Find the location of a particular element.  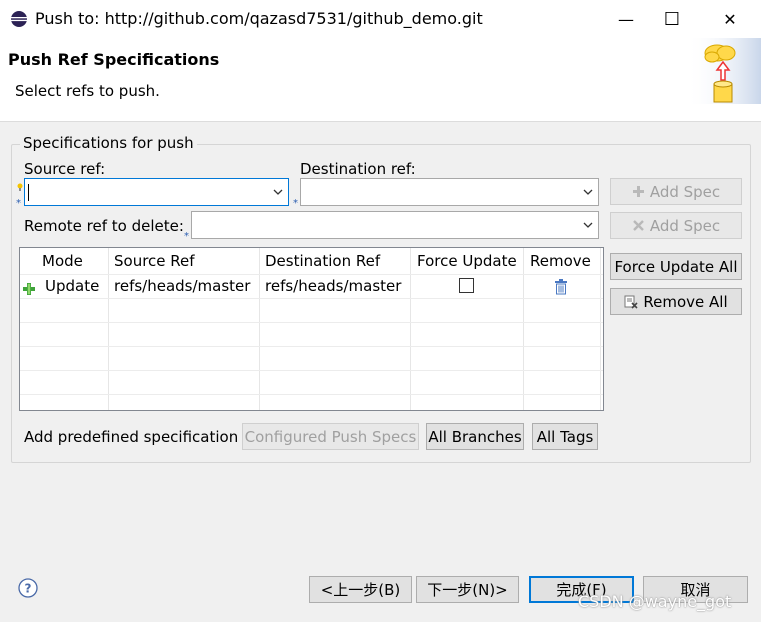

maximize-icon: ☐ is located at coordinates (672, 19).